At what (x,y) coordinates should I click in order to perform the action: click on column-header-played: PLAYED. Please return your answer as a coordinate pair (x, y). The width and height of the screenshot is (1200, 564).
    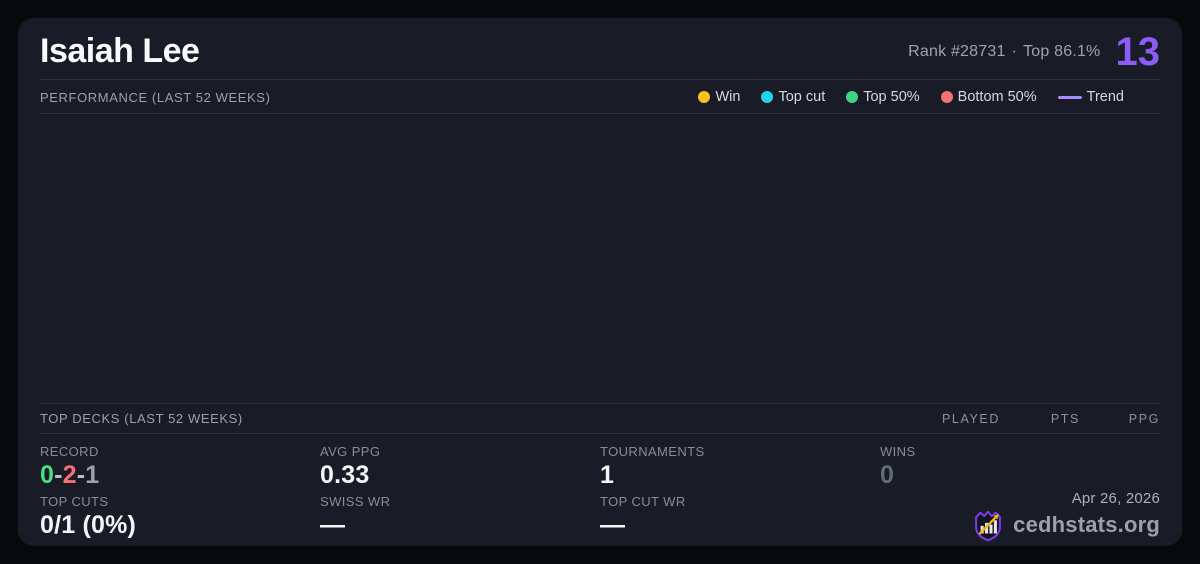
    Looking at the image, I should click on (970, 418).